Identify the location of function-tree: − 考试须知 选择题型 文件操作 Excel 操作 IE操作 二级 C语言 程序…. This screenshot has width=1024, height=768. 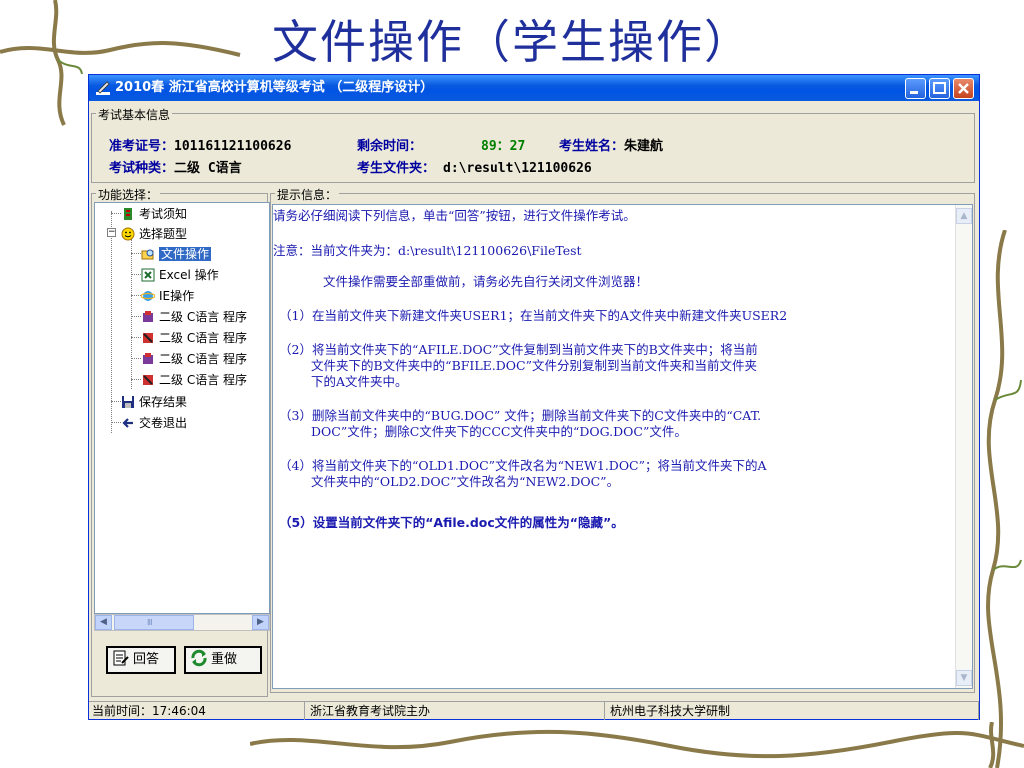
(182, 408).